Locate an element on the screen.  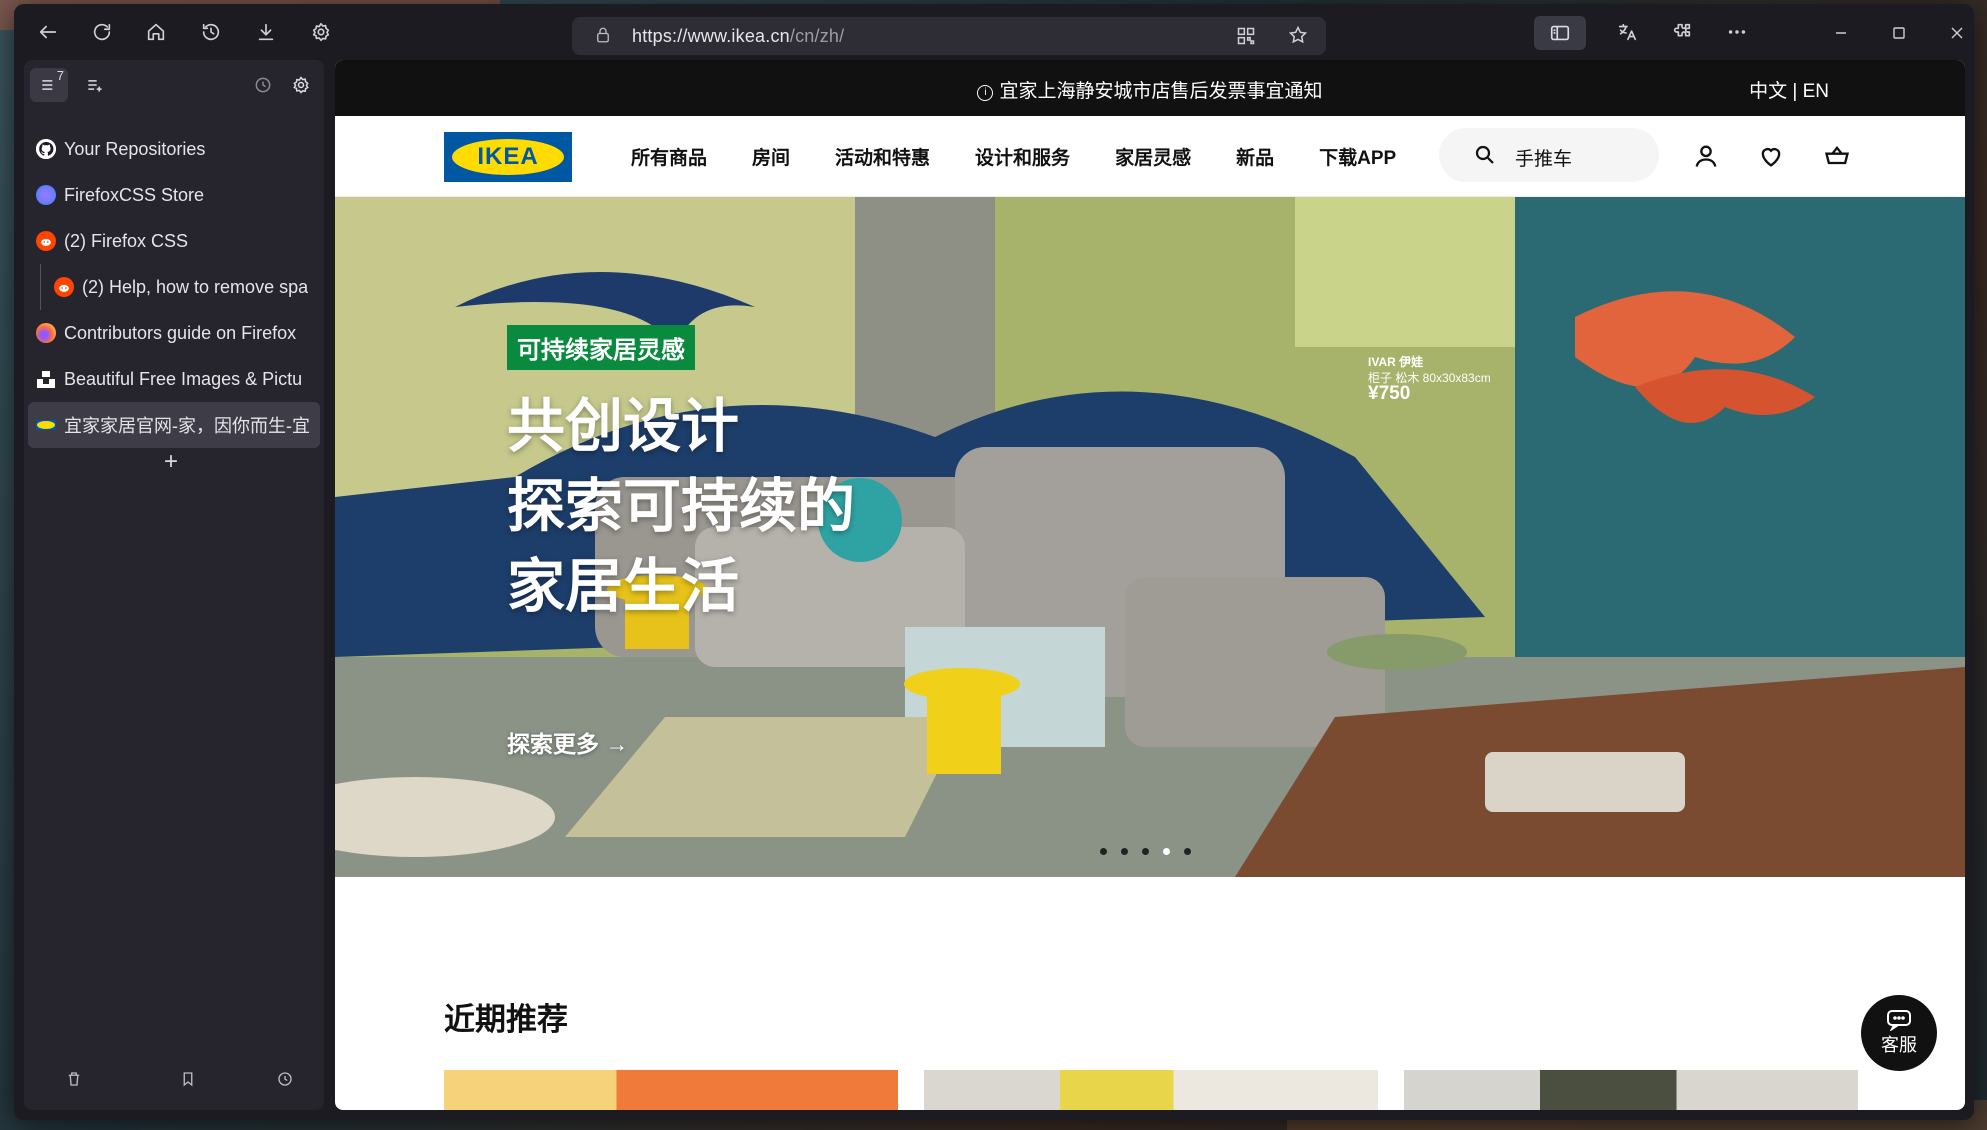
hero-title-line: 家居生活 is located at coordinates (623, 586).